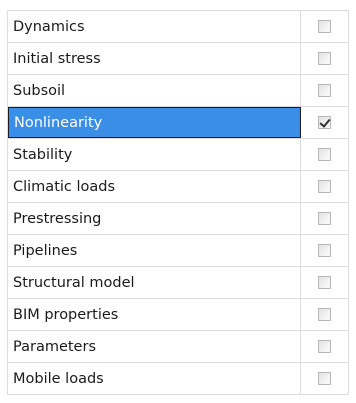 This screenshot has height=403, width=356. Describe the element at coordinates (154, 346) in the screenshot. I see `item-label: Parameters` at that location.